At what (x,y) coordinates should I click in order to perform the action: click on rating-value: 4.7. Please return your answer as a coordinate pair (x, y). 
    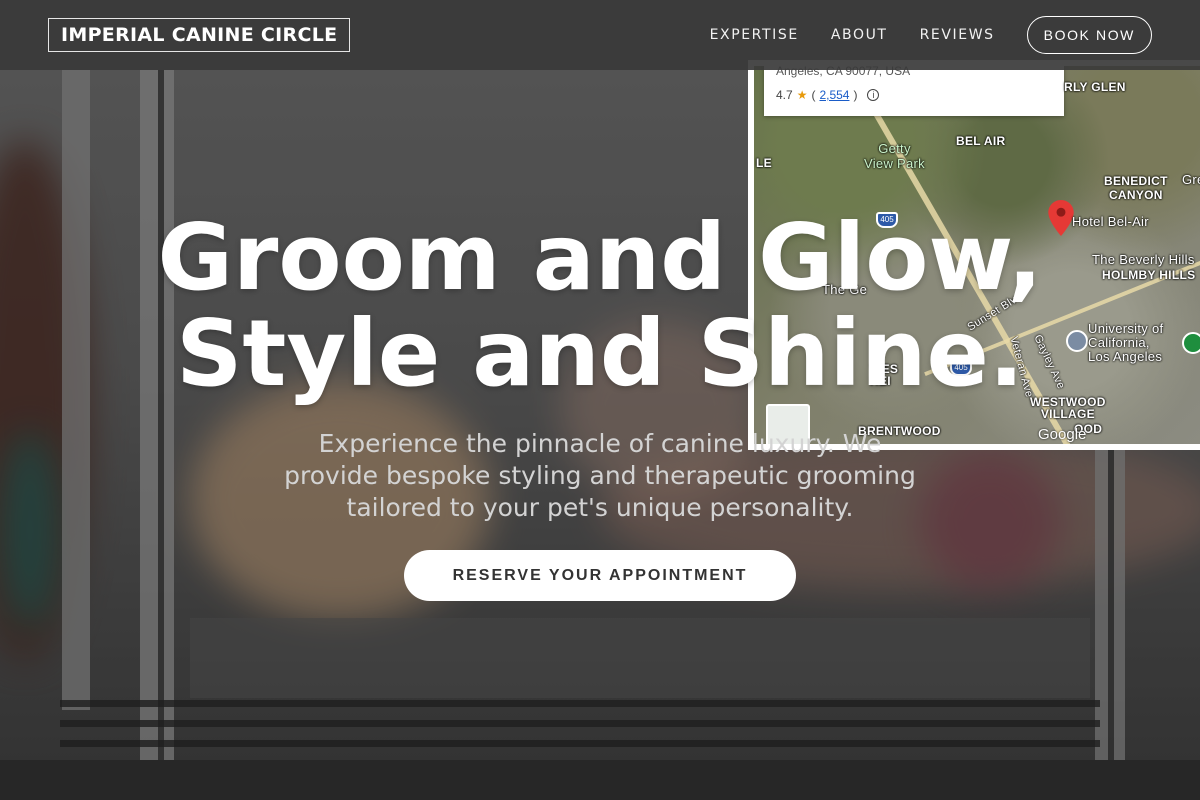
    Looking at the image, I should click on (784, 95).